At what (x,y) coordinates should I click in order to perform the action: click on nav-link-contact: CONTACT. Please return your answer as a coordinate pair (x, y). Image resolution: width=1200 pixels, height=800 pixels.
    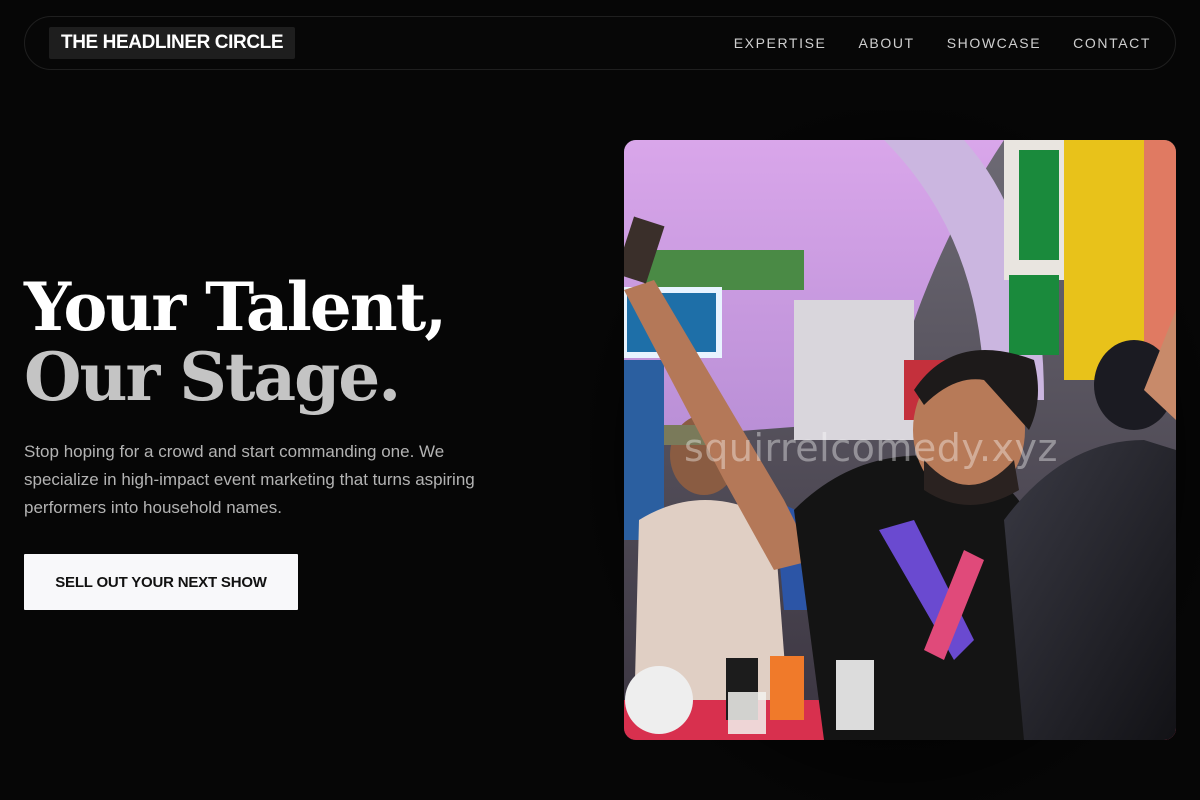
    Looking at the image, I should click on (1112, 43).